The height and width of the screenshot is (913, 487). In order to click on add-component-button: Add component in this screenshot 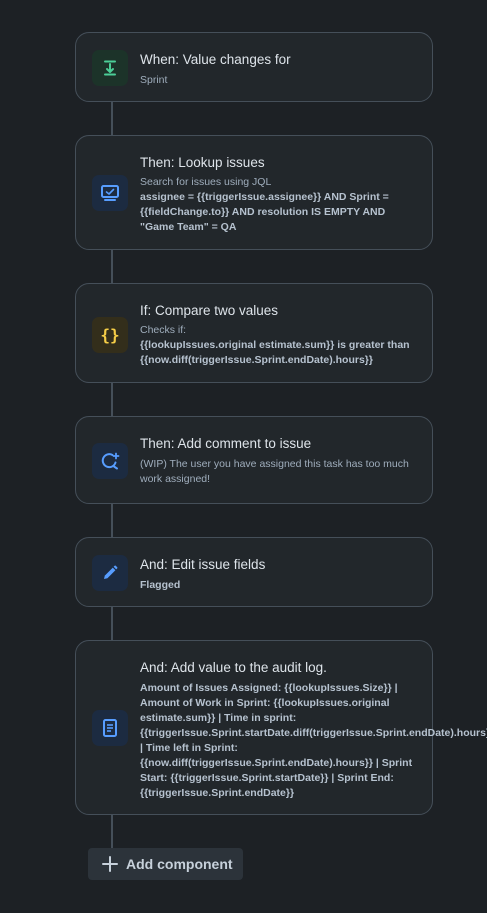, I will do `click(165, 864)`.